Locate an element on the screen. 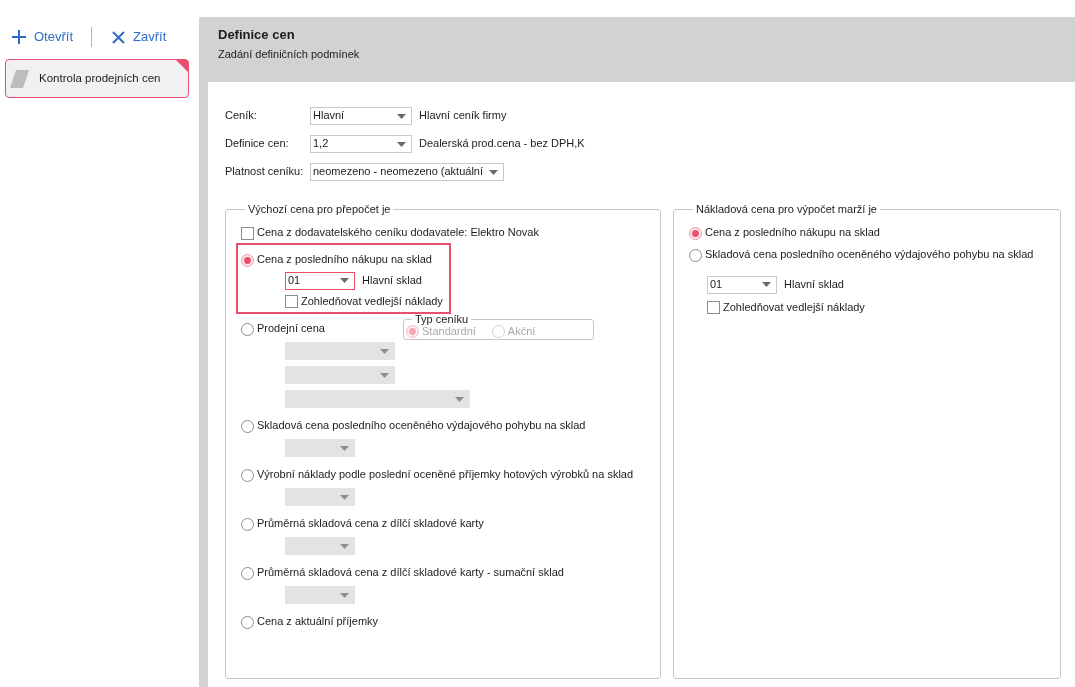  plus-icon is located at coordinates (19, 37).